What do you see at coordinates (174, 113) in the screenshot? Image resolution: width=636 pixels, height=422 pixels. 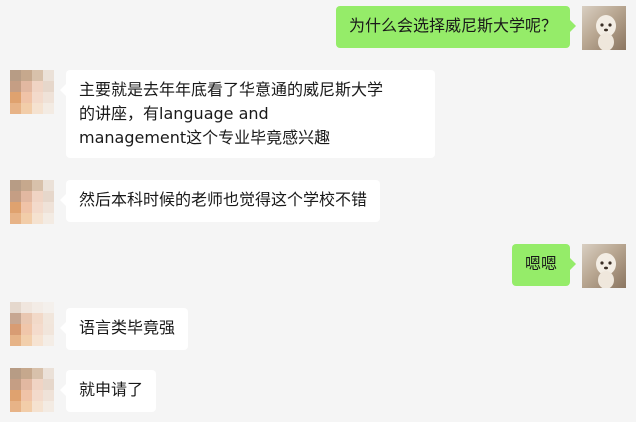 I see `message-text-line: 的讲座，有language and` at bounding box center [174, 113].